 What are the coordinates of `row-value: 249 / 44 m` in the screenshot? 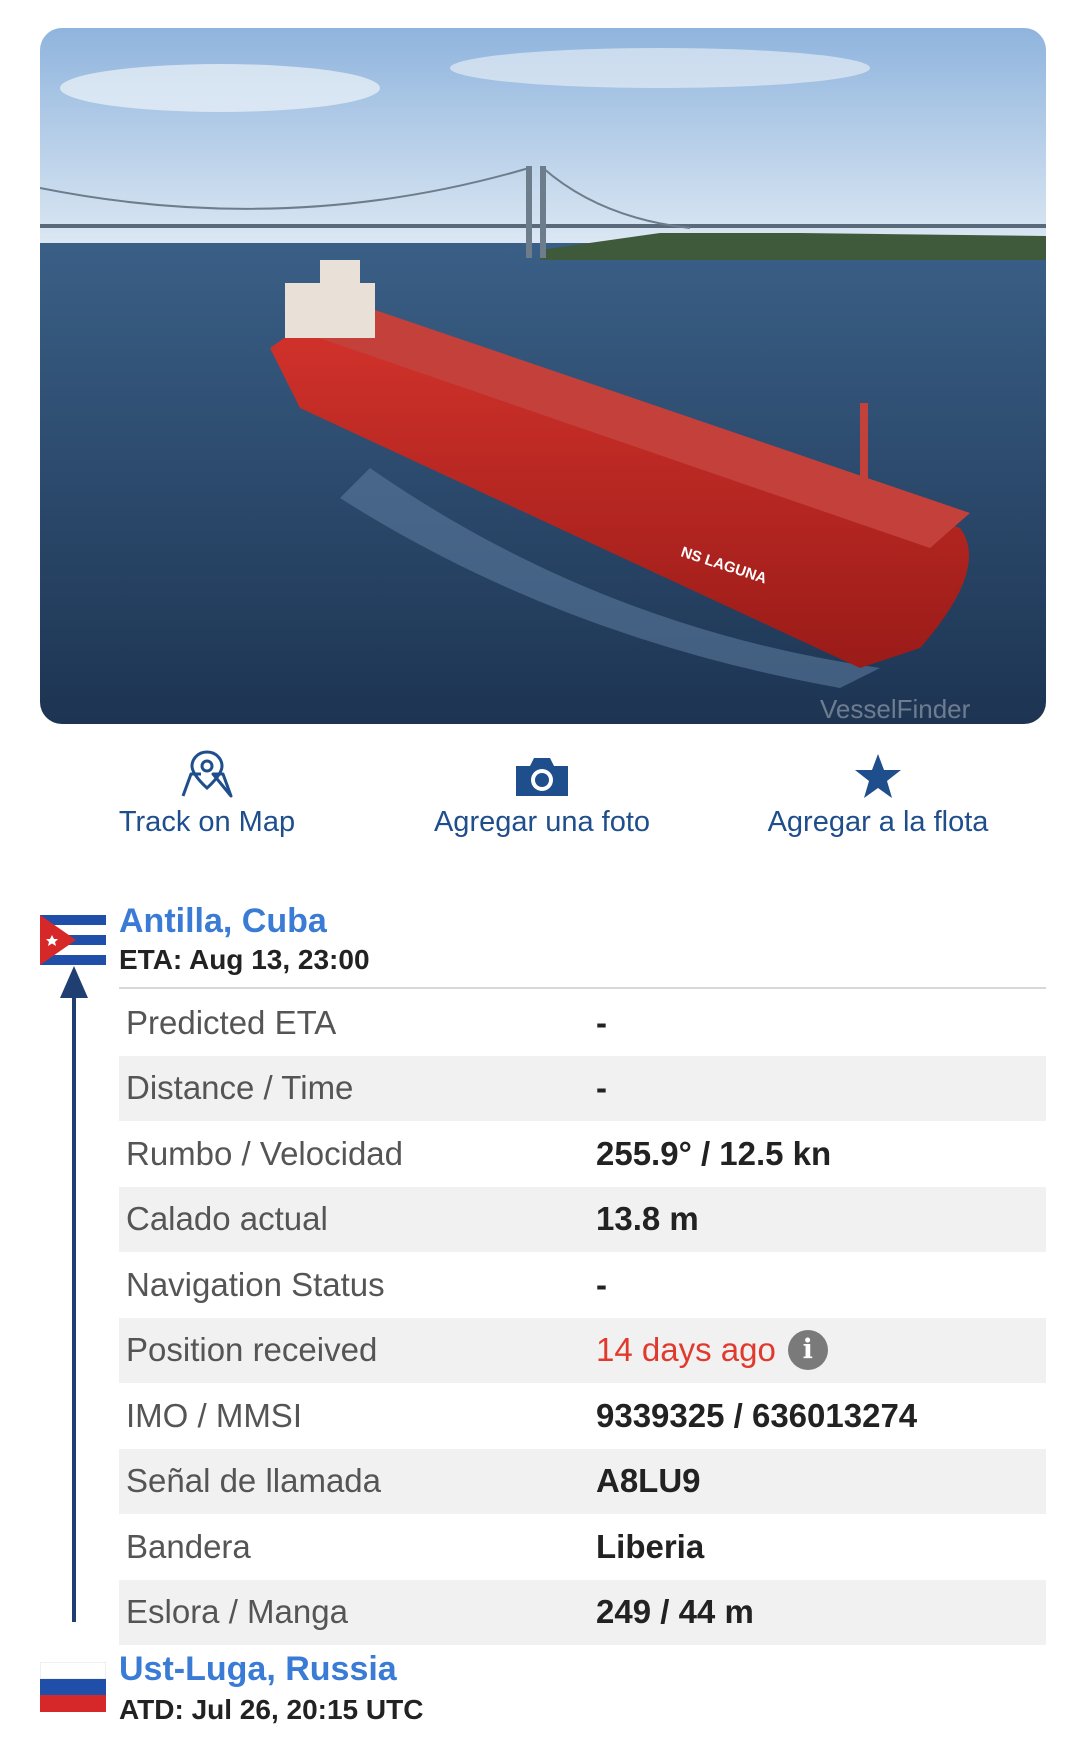 It's located at (675, 1612).